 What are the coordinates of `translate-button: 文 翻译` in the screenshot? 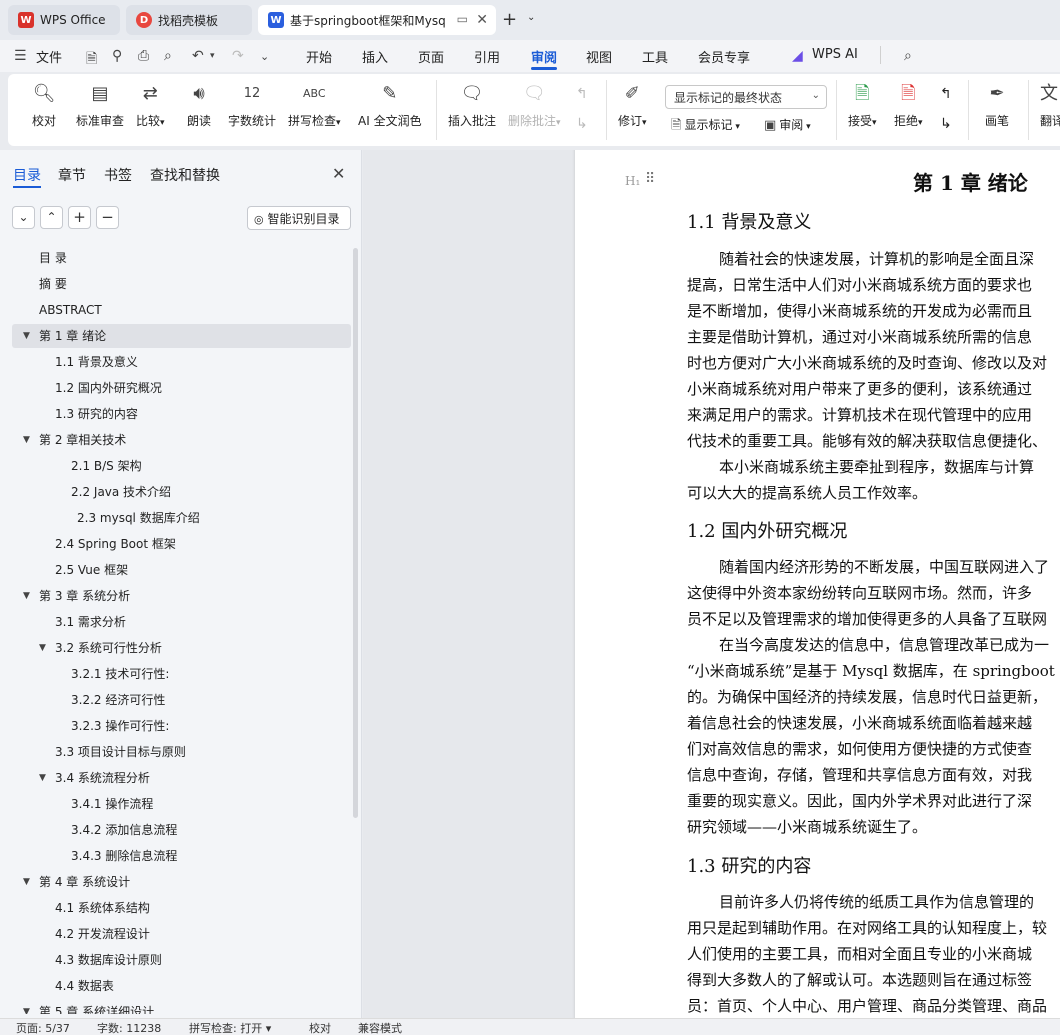 It's located at (1050, 105).